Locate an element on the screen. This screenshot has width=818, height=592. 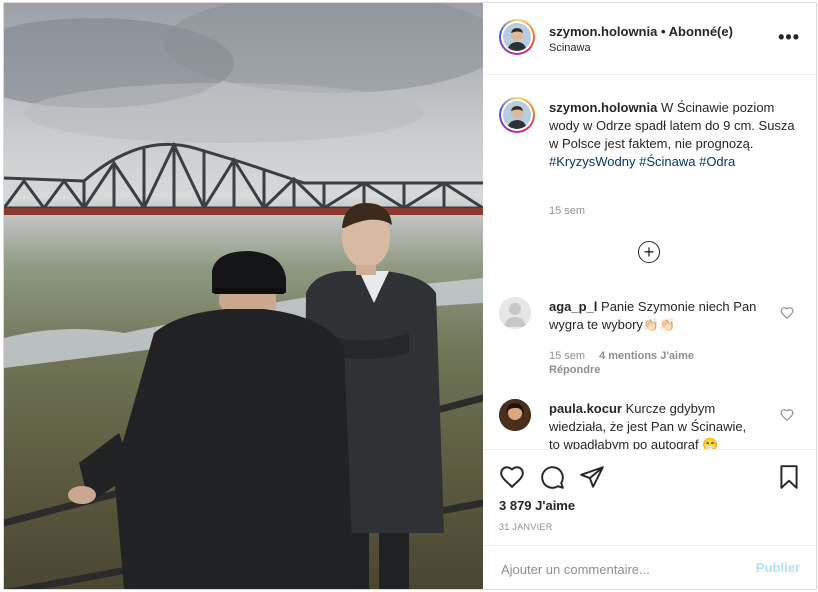
publish-button: Publier is located at coordinates (778, 567).